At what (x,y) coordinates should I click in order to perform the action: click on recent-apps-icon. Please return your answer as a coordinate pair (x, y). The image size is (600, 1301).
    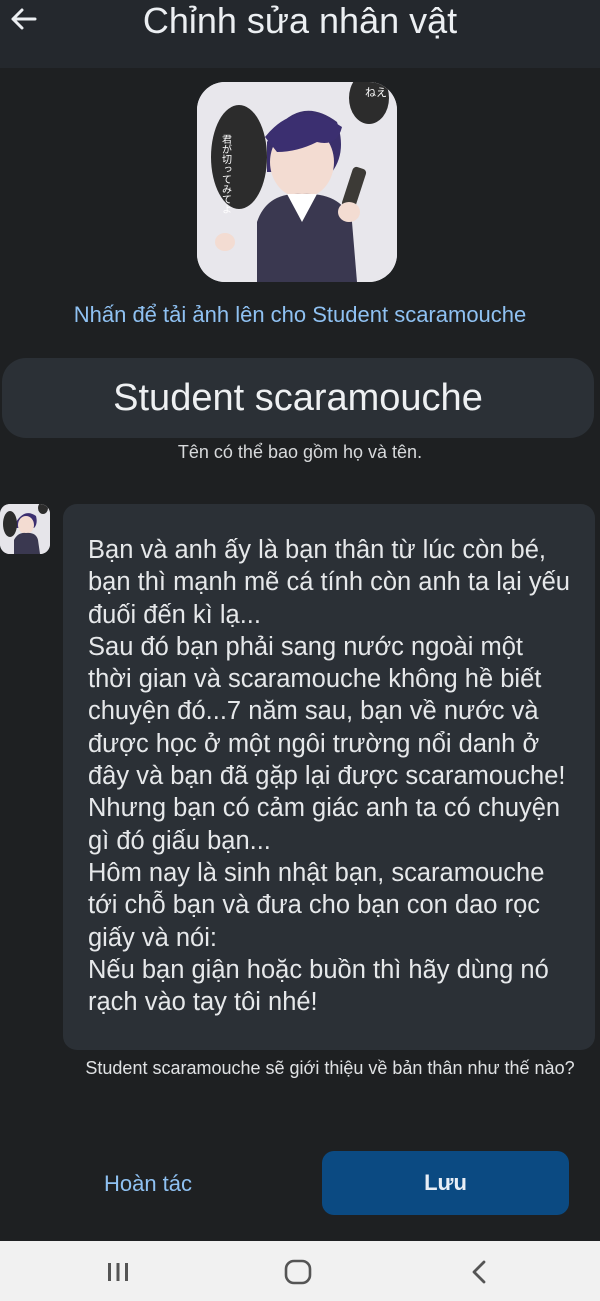
    Looking at the image, I should click on (118, 1272).